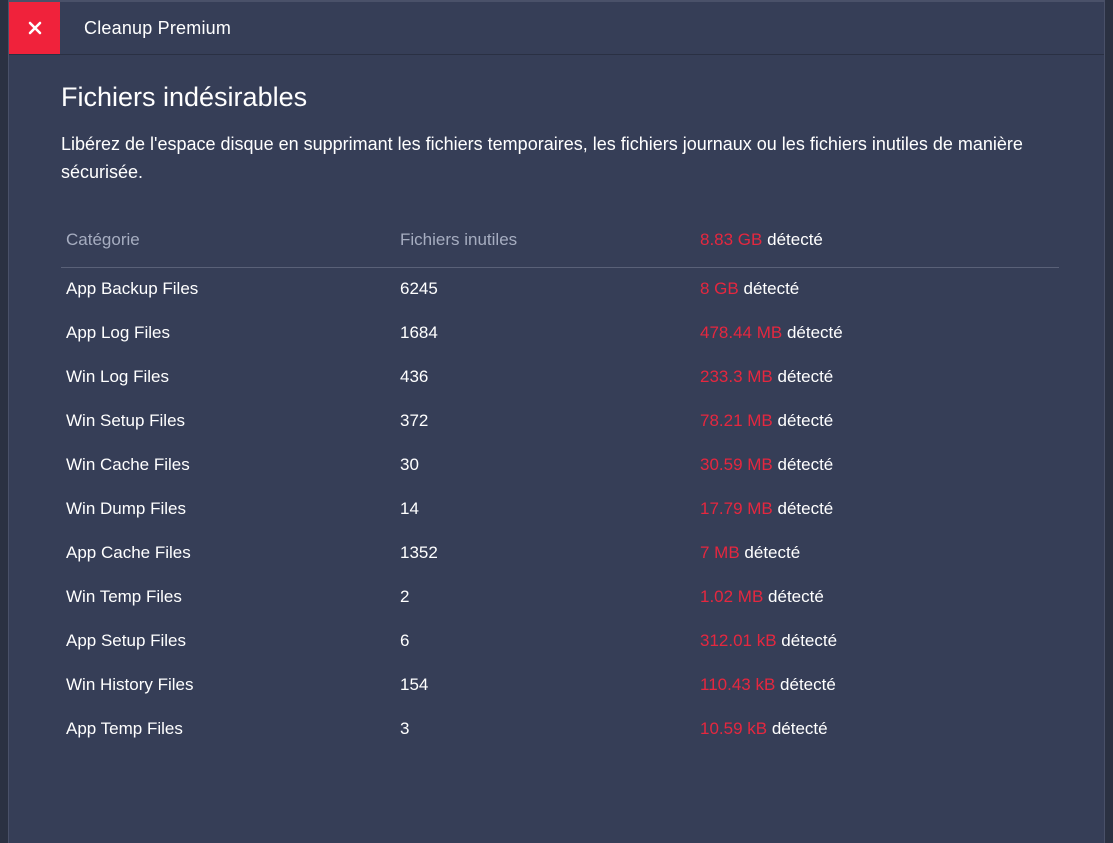 The width and height of the screenshot is (1113, 843). Describe the element at coordinates (560, 378) in the screenshot. I see `table-row: Win Log Files 436 233.3 MB détecté` at that location.